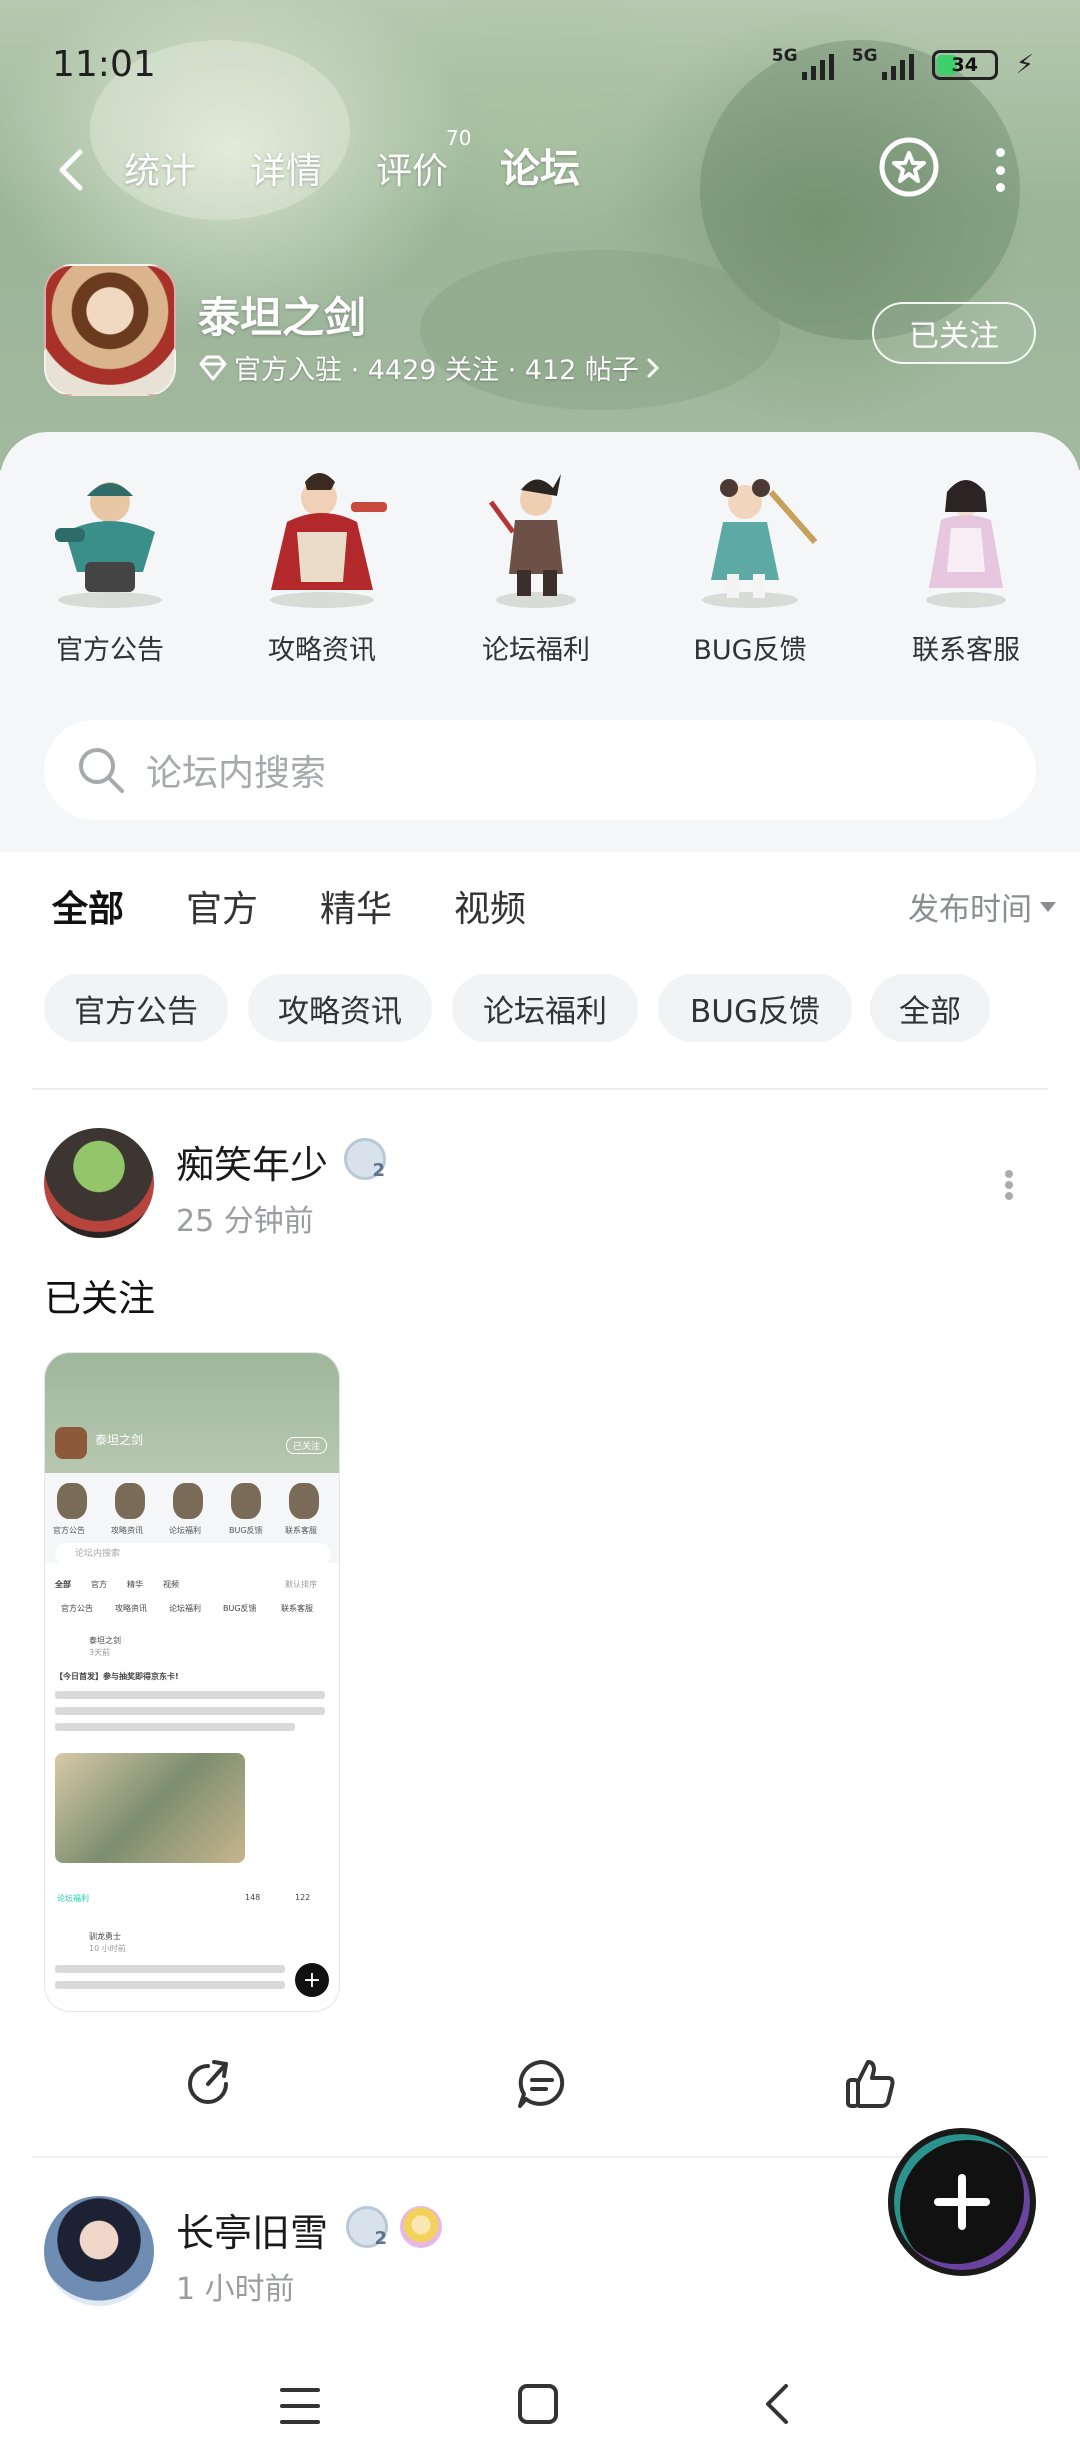  Describe the element at coordinates (185, 1608) in the screenshot. I see `thumb-chip: 论坛福利` at that location.